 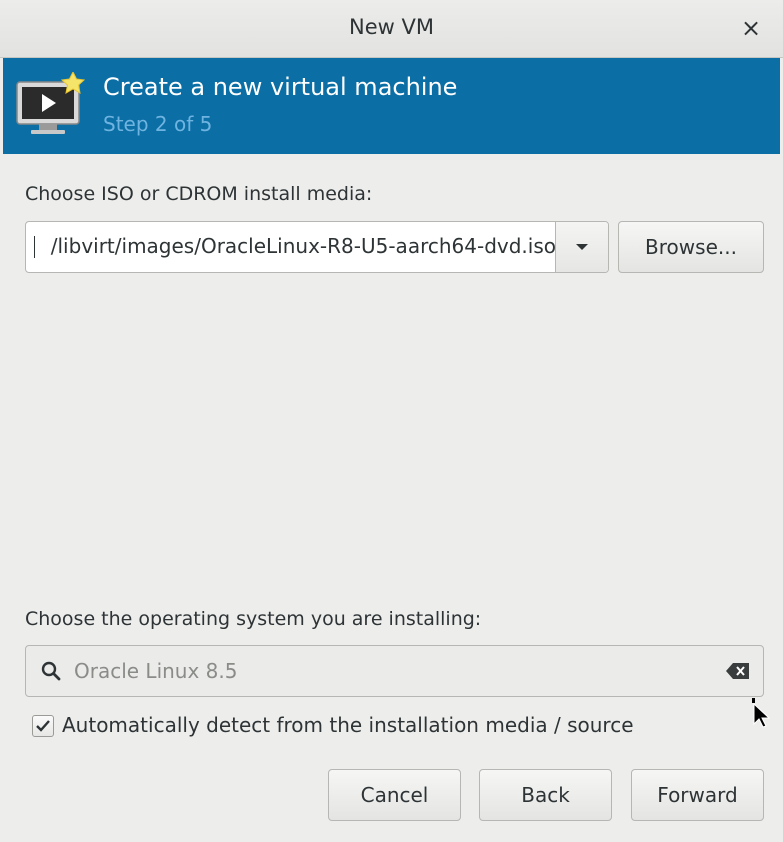 What do you see at coordinates (280, 87) in the screenshot?
I see `wizard-title: Create a new virtual machine` at bounding box center [280, 87].